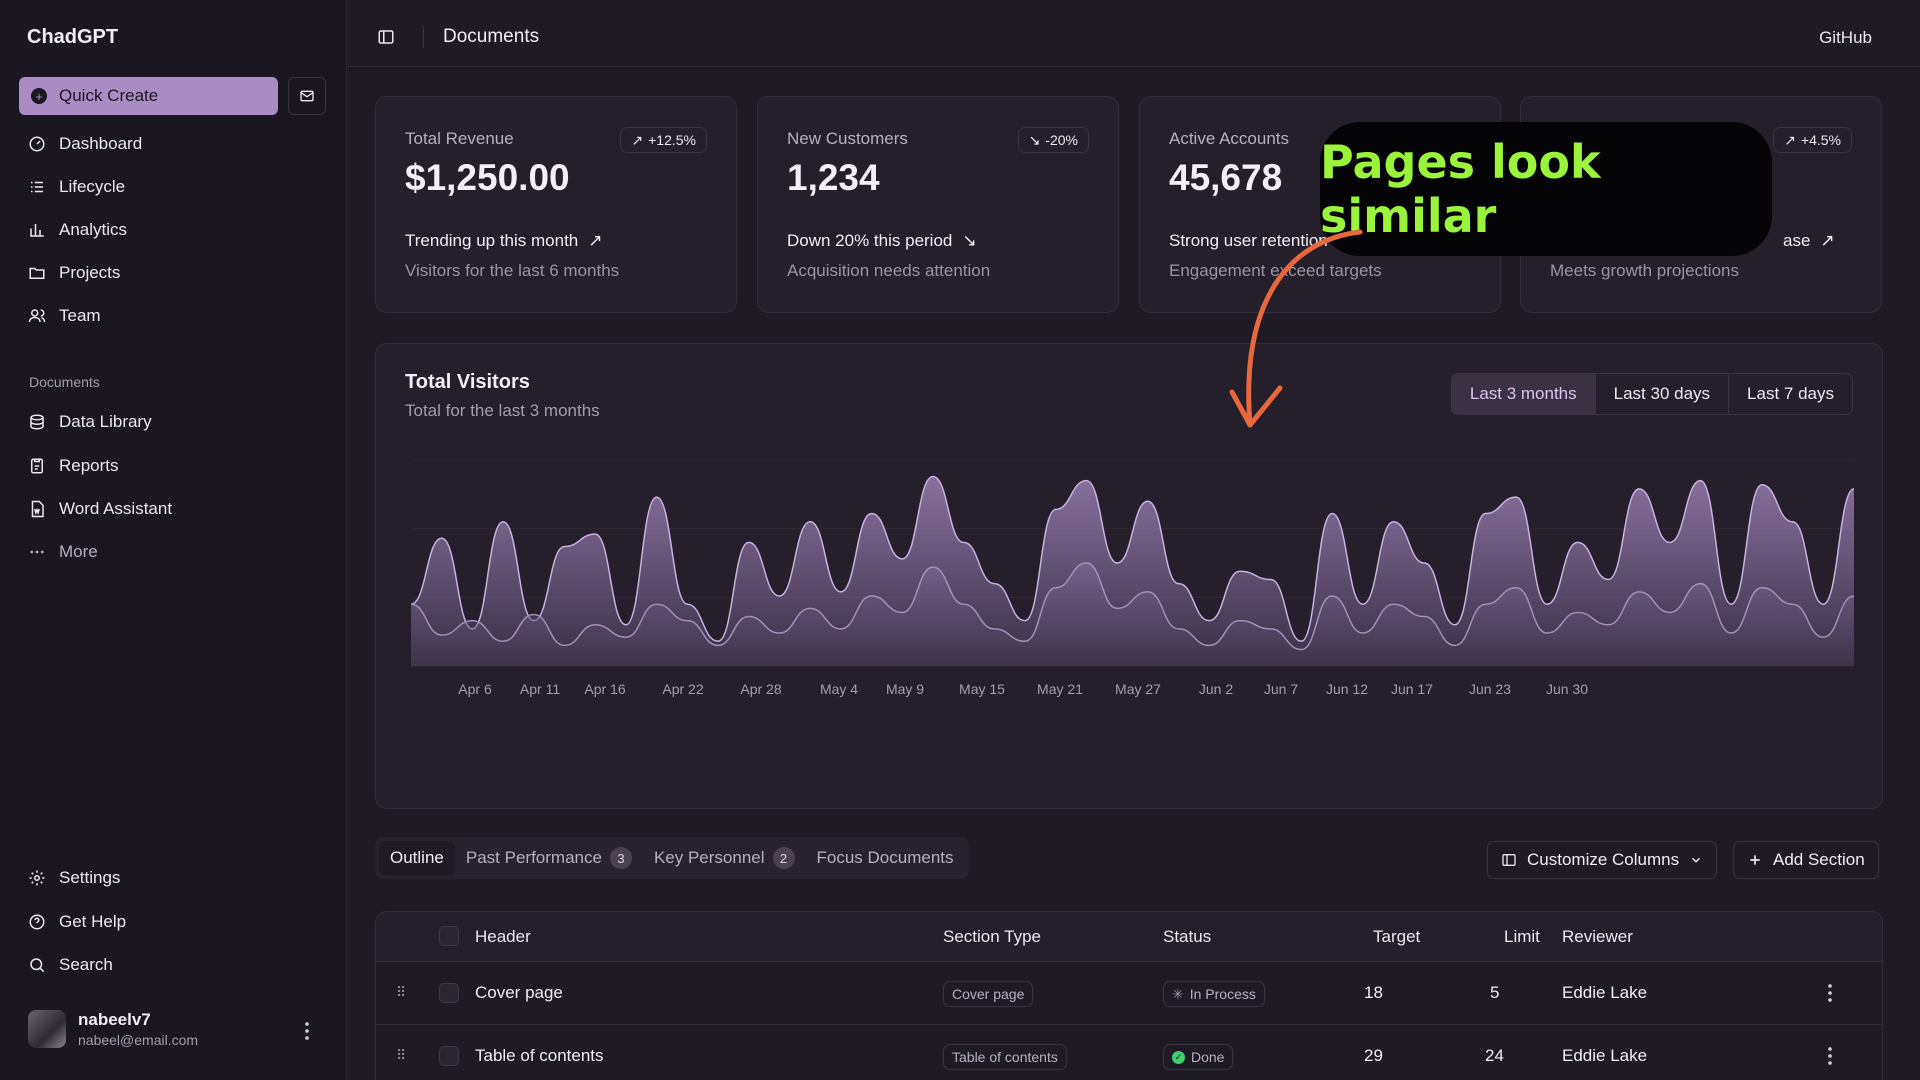 Image resolution: width=1920 pixels, height=1080 pixels. Describe the element at coordinates (86, 964) in the screenshot. I see `sidebar-item-label: Search` at that location.